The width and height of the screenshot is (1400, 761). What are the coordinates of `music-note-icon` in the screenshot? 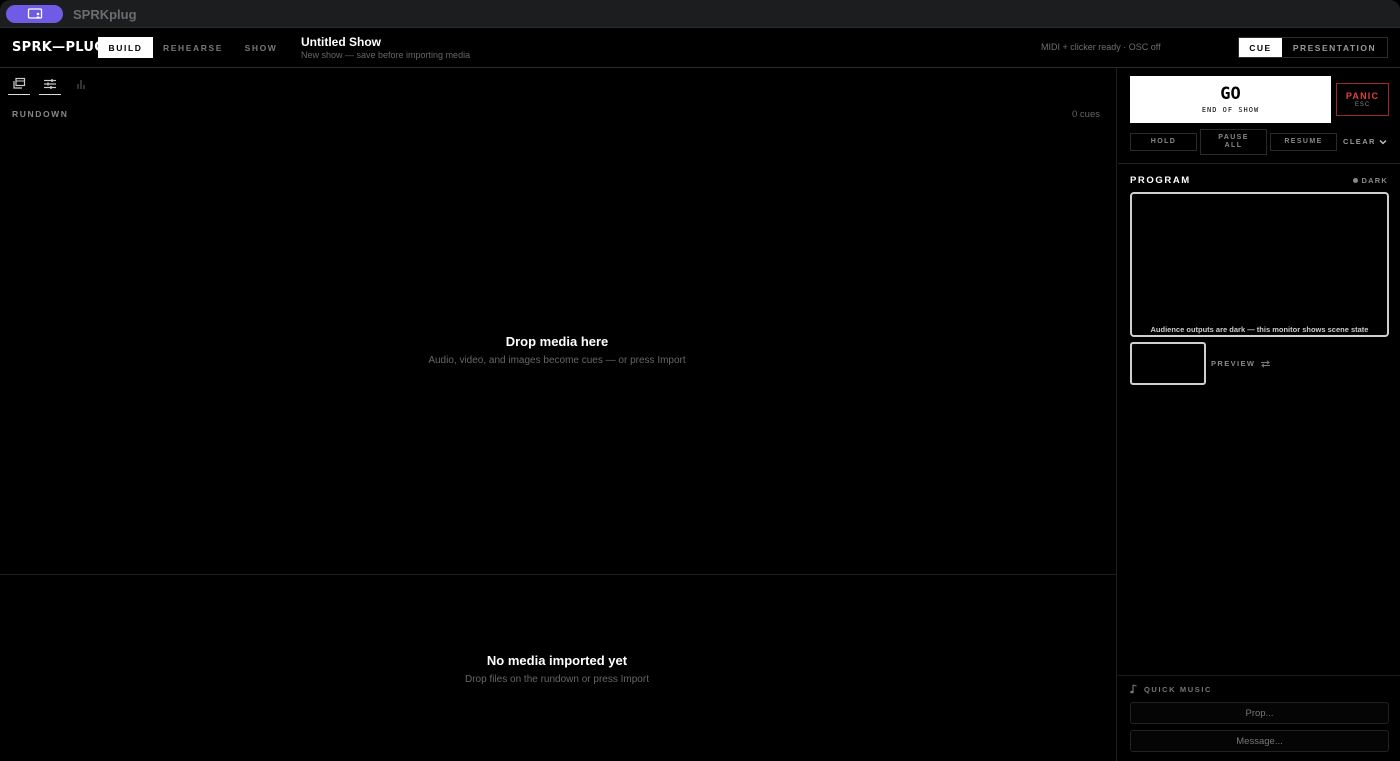 It's located at (1133, 689).